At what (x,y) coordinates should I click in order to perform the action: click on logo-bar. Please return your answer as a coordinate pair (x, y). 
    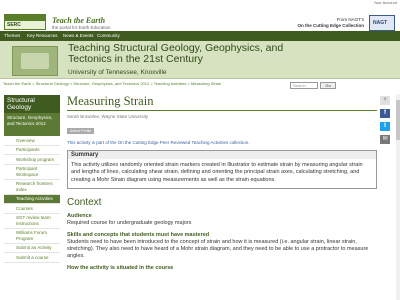
    Looking at the image, I should click on (25, 18).